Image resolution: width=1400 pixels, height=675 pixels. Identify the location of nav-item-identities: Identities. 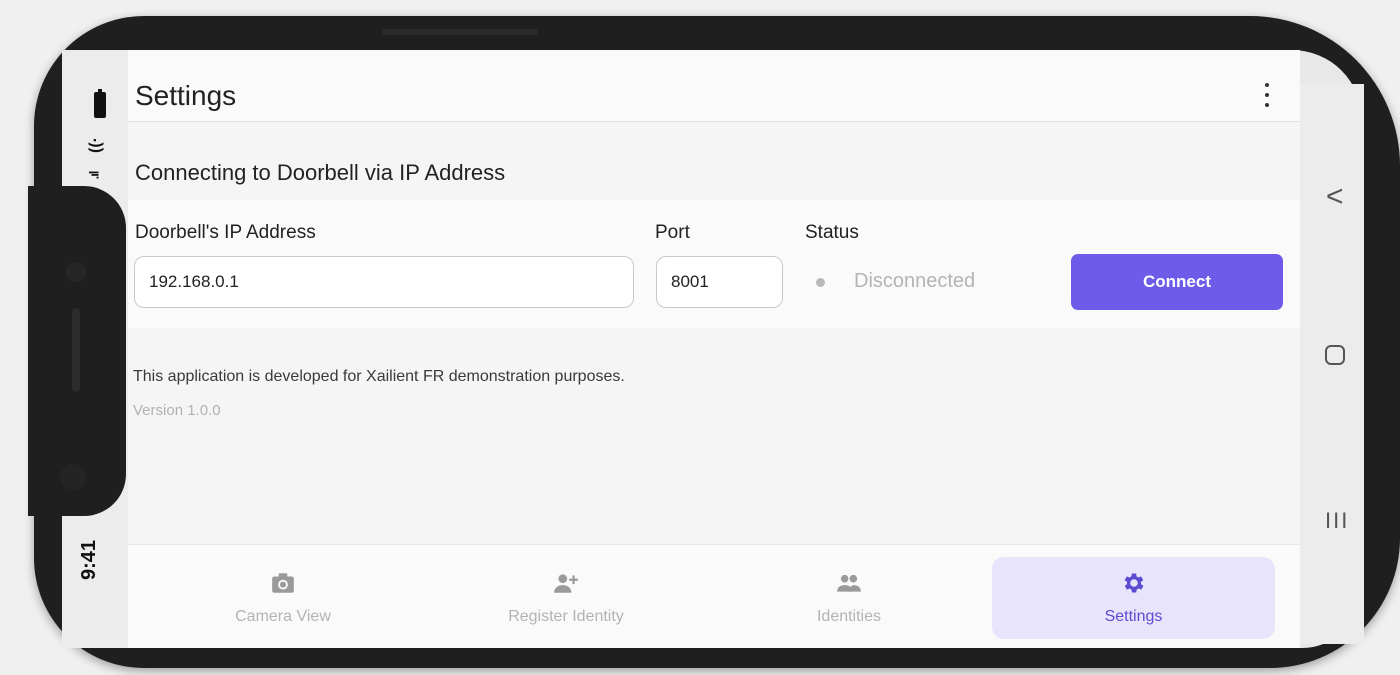
(849, 598).